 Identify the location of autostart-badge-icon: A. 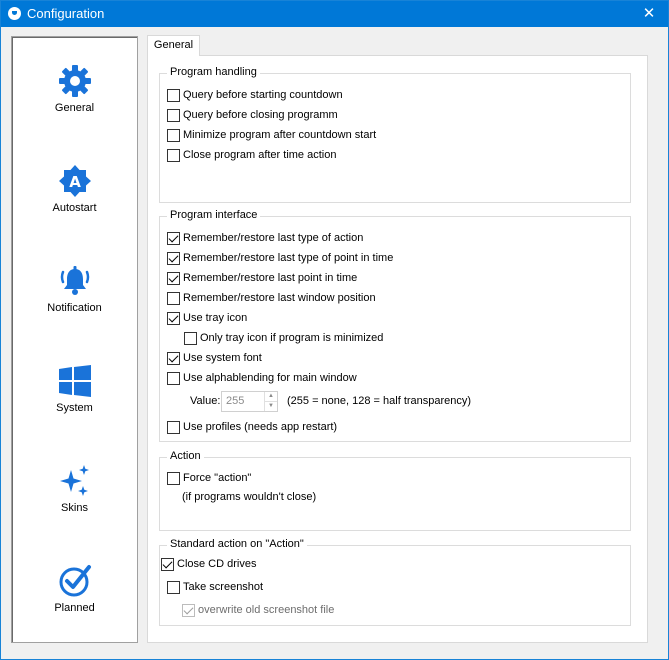
(75, 181).